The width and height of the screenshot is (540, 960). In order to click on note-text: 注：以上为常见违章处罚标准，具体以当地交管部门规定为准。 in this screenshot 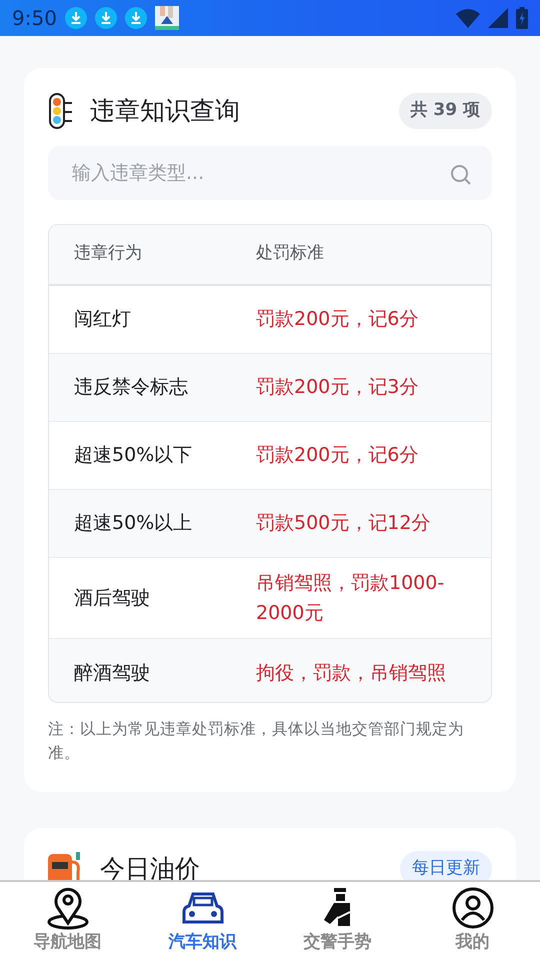, I will do `click(256, 741)`.